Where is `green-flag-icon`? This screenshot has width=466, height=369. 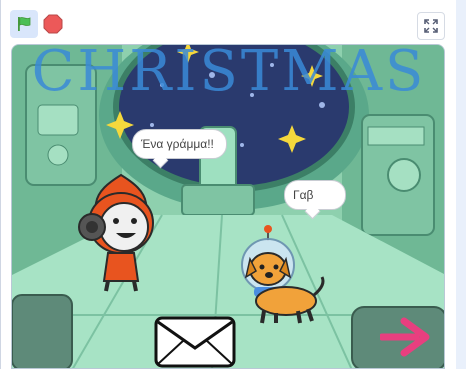
green-flag-icon is located at coordinates (24, 24).